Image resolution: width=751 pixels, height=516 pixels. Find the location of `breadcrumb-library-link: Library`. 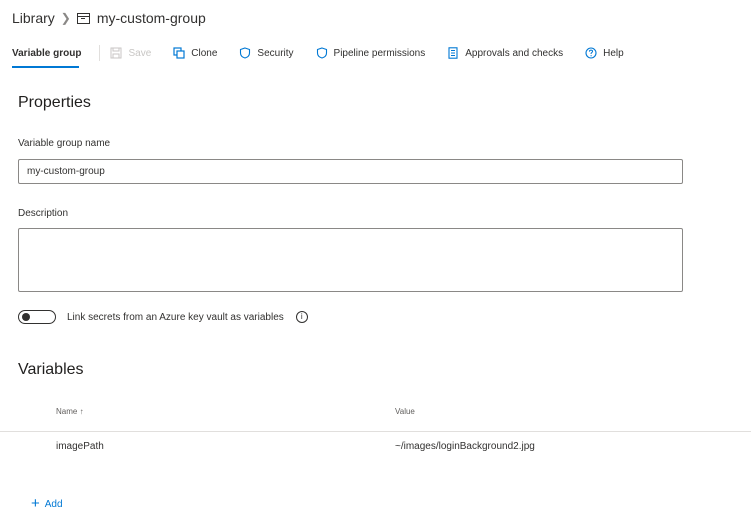

breadcrumb-library-link: Library is located at coordinates (33, 18).